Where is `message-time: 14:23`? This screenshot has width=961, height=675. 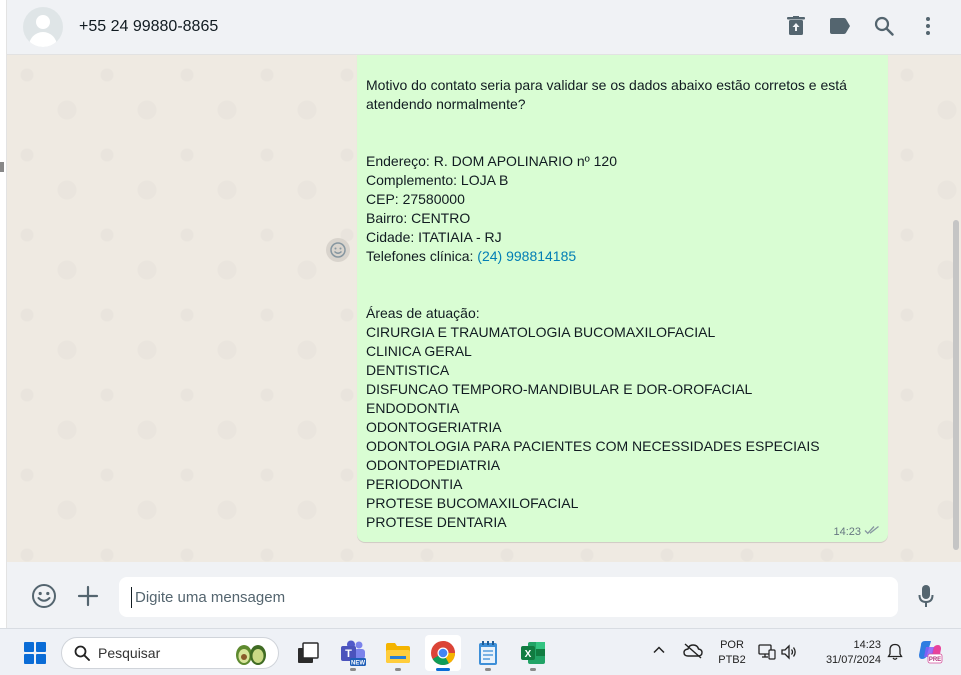
message-time: 14:23 is located at coordinates (847, 531).